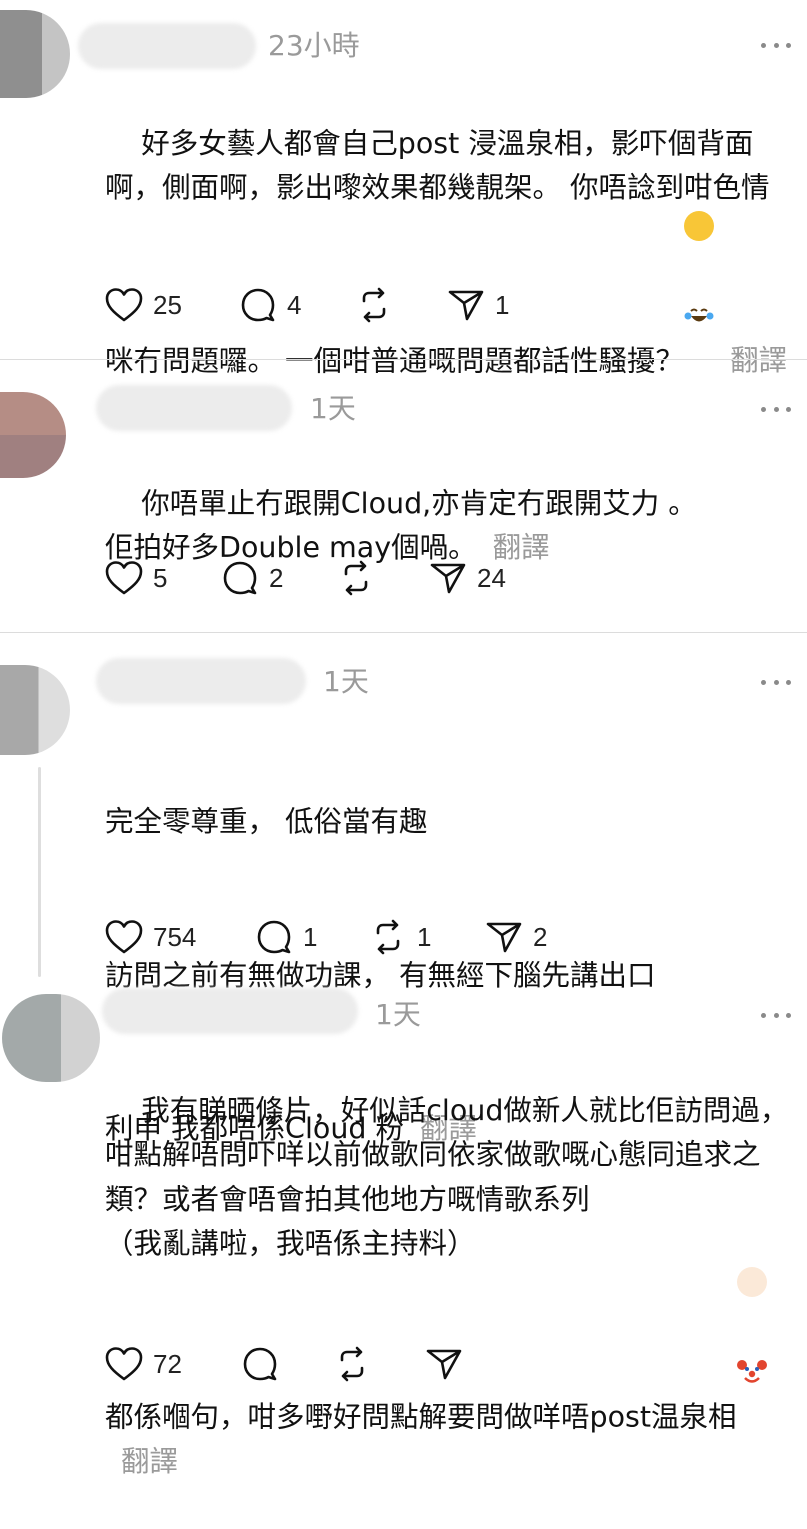 The height and width of the screenshot is (1529, 807). Describe the element at coordinates (314, 45) in the screenshot. I see `timestamp: 23小時` at that location.